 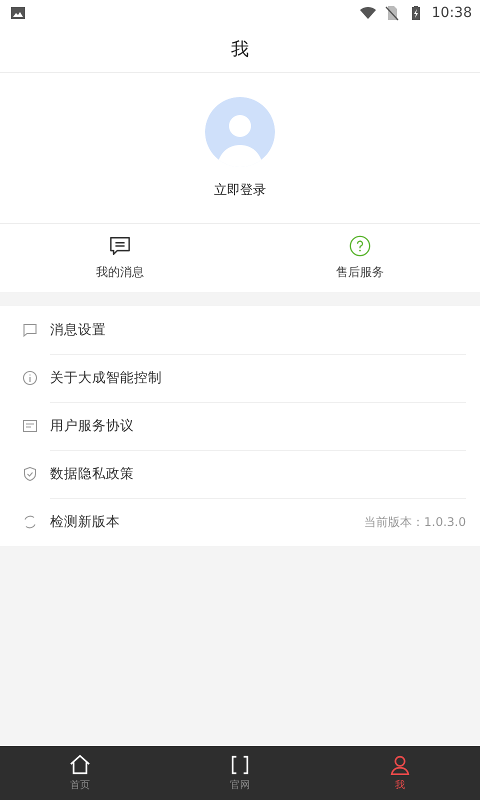 I want to click on message-icon, so click(x=120, y=246).